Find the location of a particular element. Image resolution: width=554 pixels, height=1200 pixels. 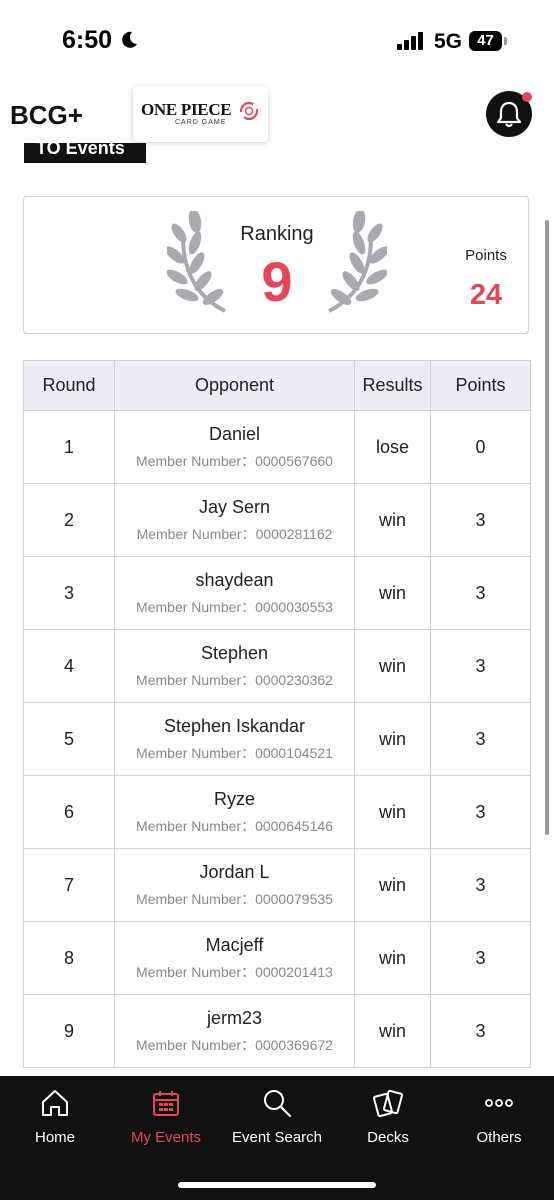

opponent-cell: Jordan L Member Number：0000079535 is located at coordinates (234, 885).